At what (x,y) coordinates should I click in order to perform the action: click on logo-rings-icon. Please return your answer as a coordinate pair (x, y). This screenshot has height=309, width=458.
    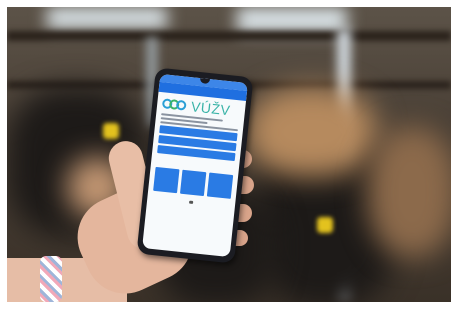
    Looking at the image, I should click on (175, 104).